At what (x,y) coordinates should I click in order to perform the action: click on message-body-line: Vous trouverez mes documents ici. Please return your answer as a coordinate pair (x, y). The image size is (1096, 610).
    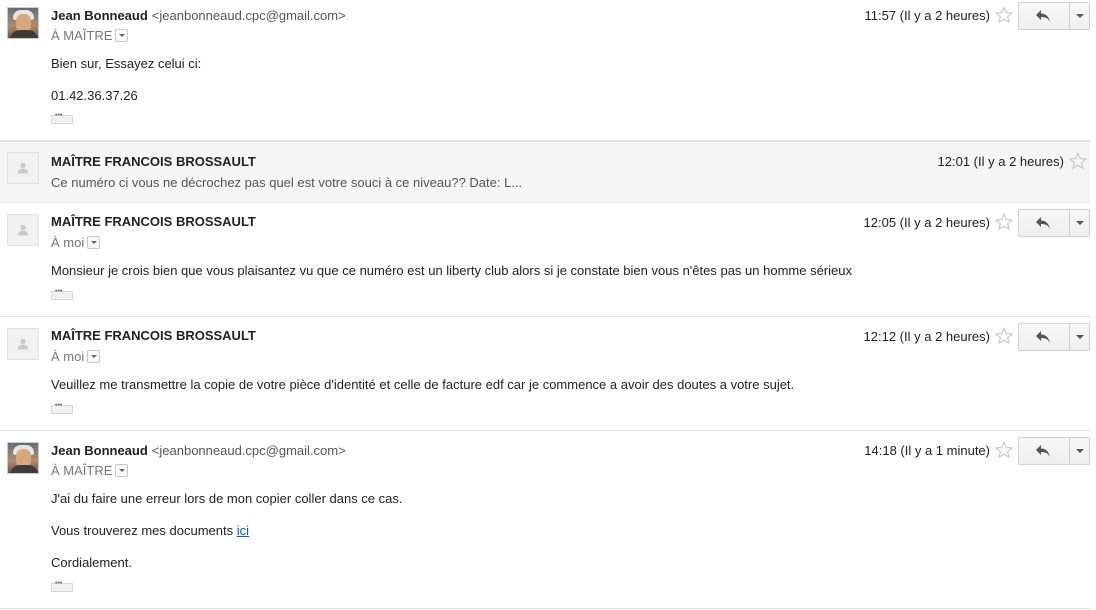
    Looking at the image, I should click on (150, 530).